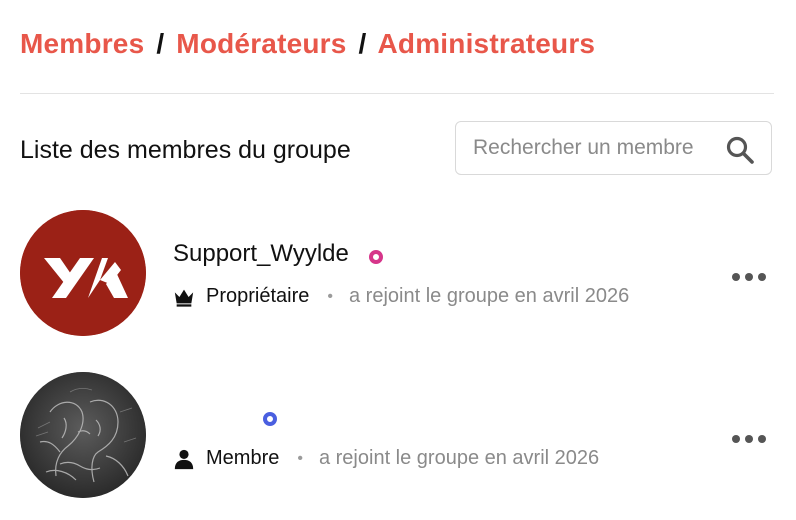 Image resolution: width=796 pixels, height=520 pixels. I want to click on header-divider, so click(397, 93).